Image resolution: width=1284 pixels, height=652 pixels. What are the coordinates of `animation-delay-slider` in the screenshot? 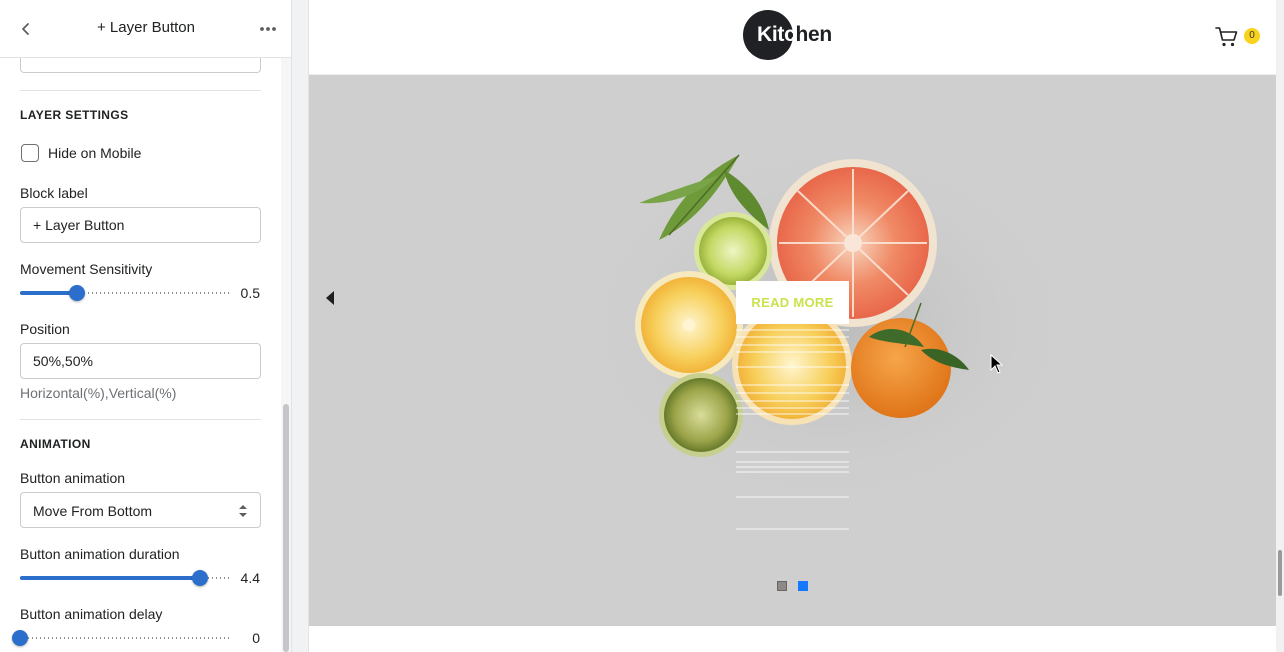 It's located at (122, 638).